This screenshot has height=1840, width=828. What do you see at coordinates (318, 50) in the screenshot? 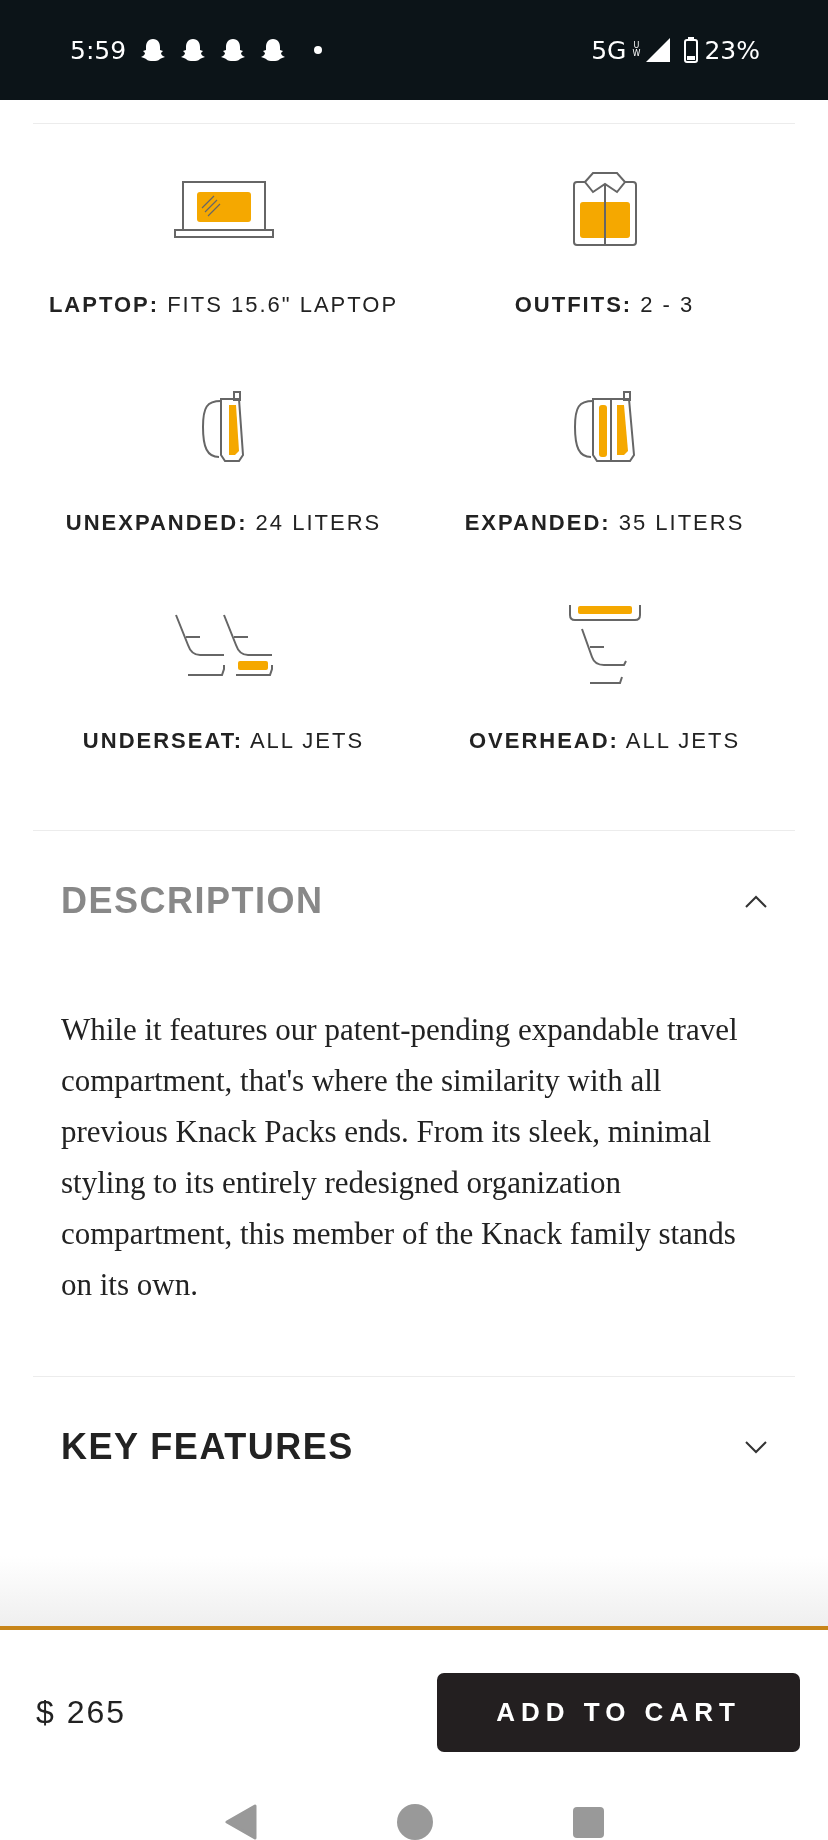
I see `dot-icon` at bounding box center [318, 50].